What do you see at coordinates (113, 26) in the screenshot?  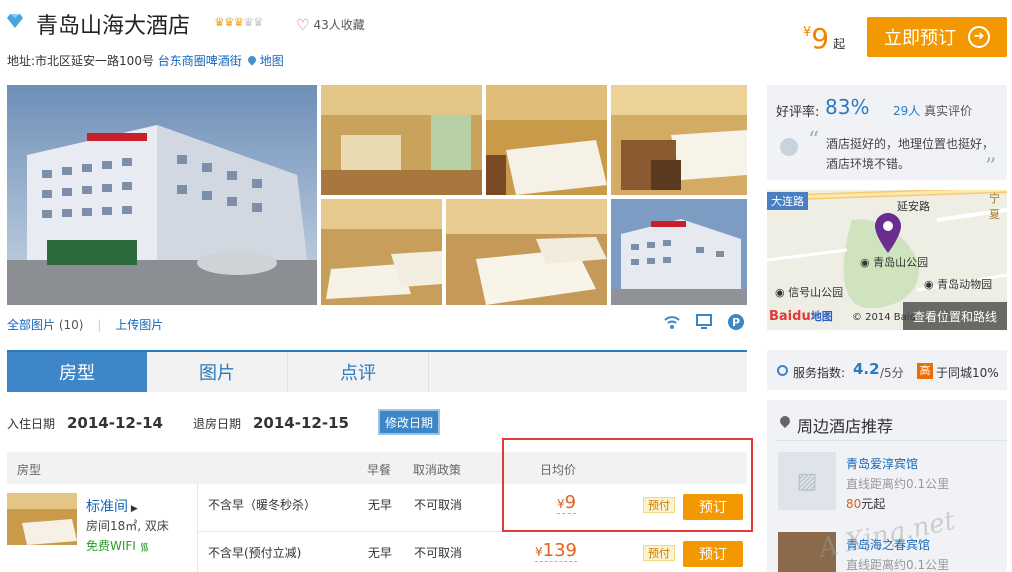 I see `hotel-name: 青岛山海大酒店` at bounding box center [113, 26].